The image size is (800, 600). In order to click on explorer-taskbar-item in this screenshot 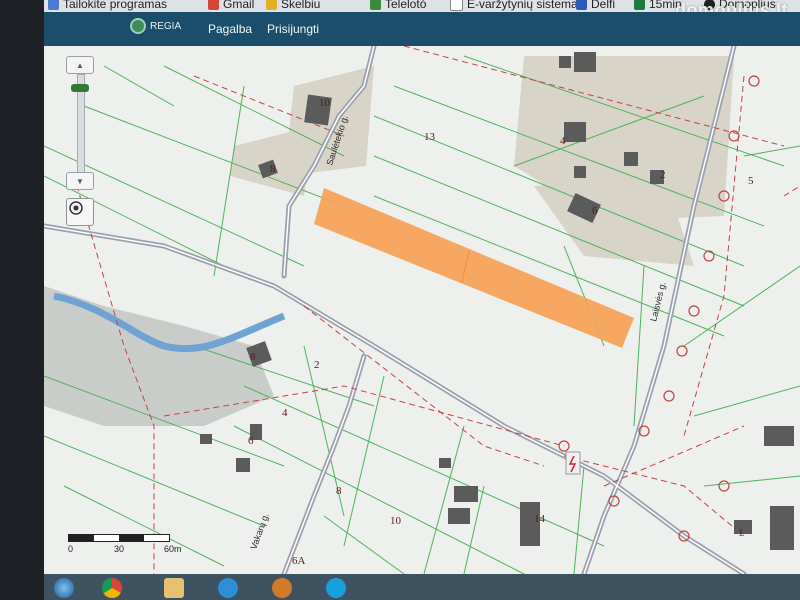, I will do `click(174, 588)`.